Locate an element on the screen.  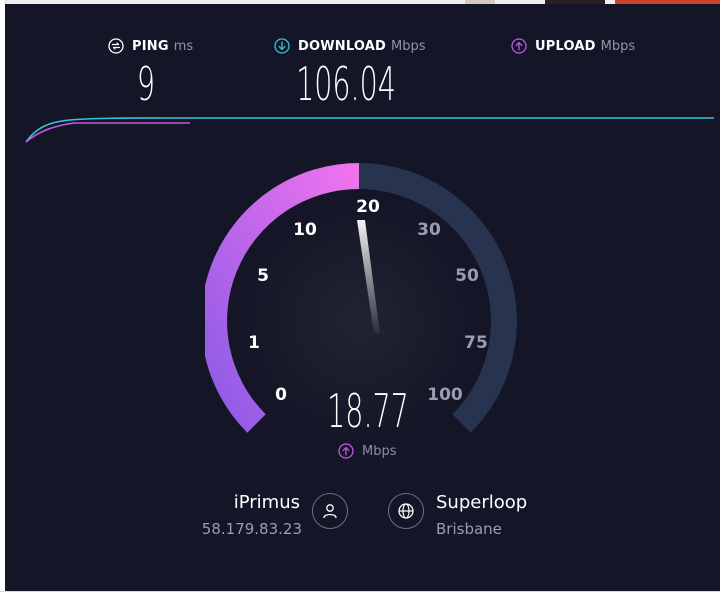
change-provider-button is located at coordinates (330, 511).